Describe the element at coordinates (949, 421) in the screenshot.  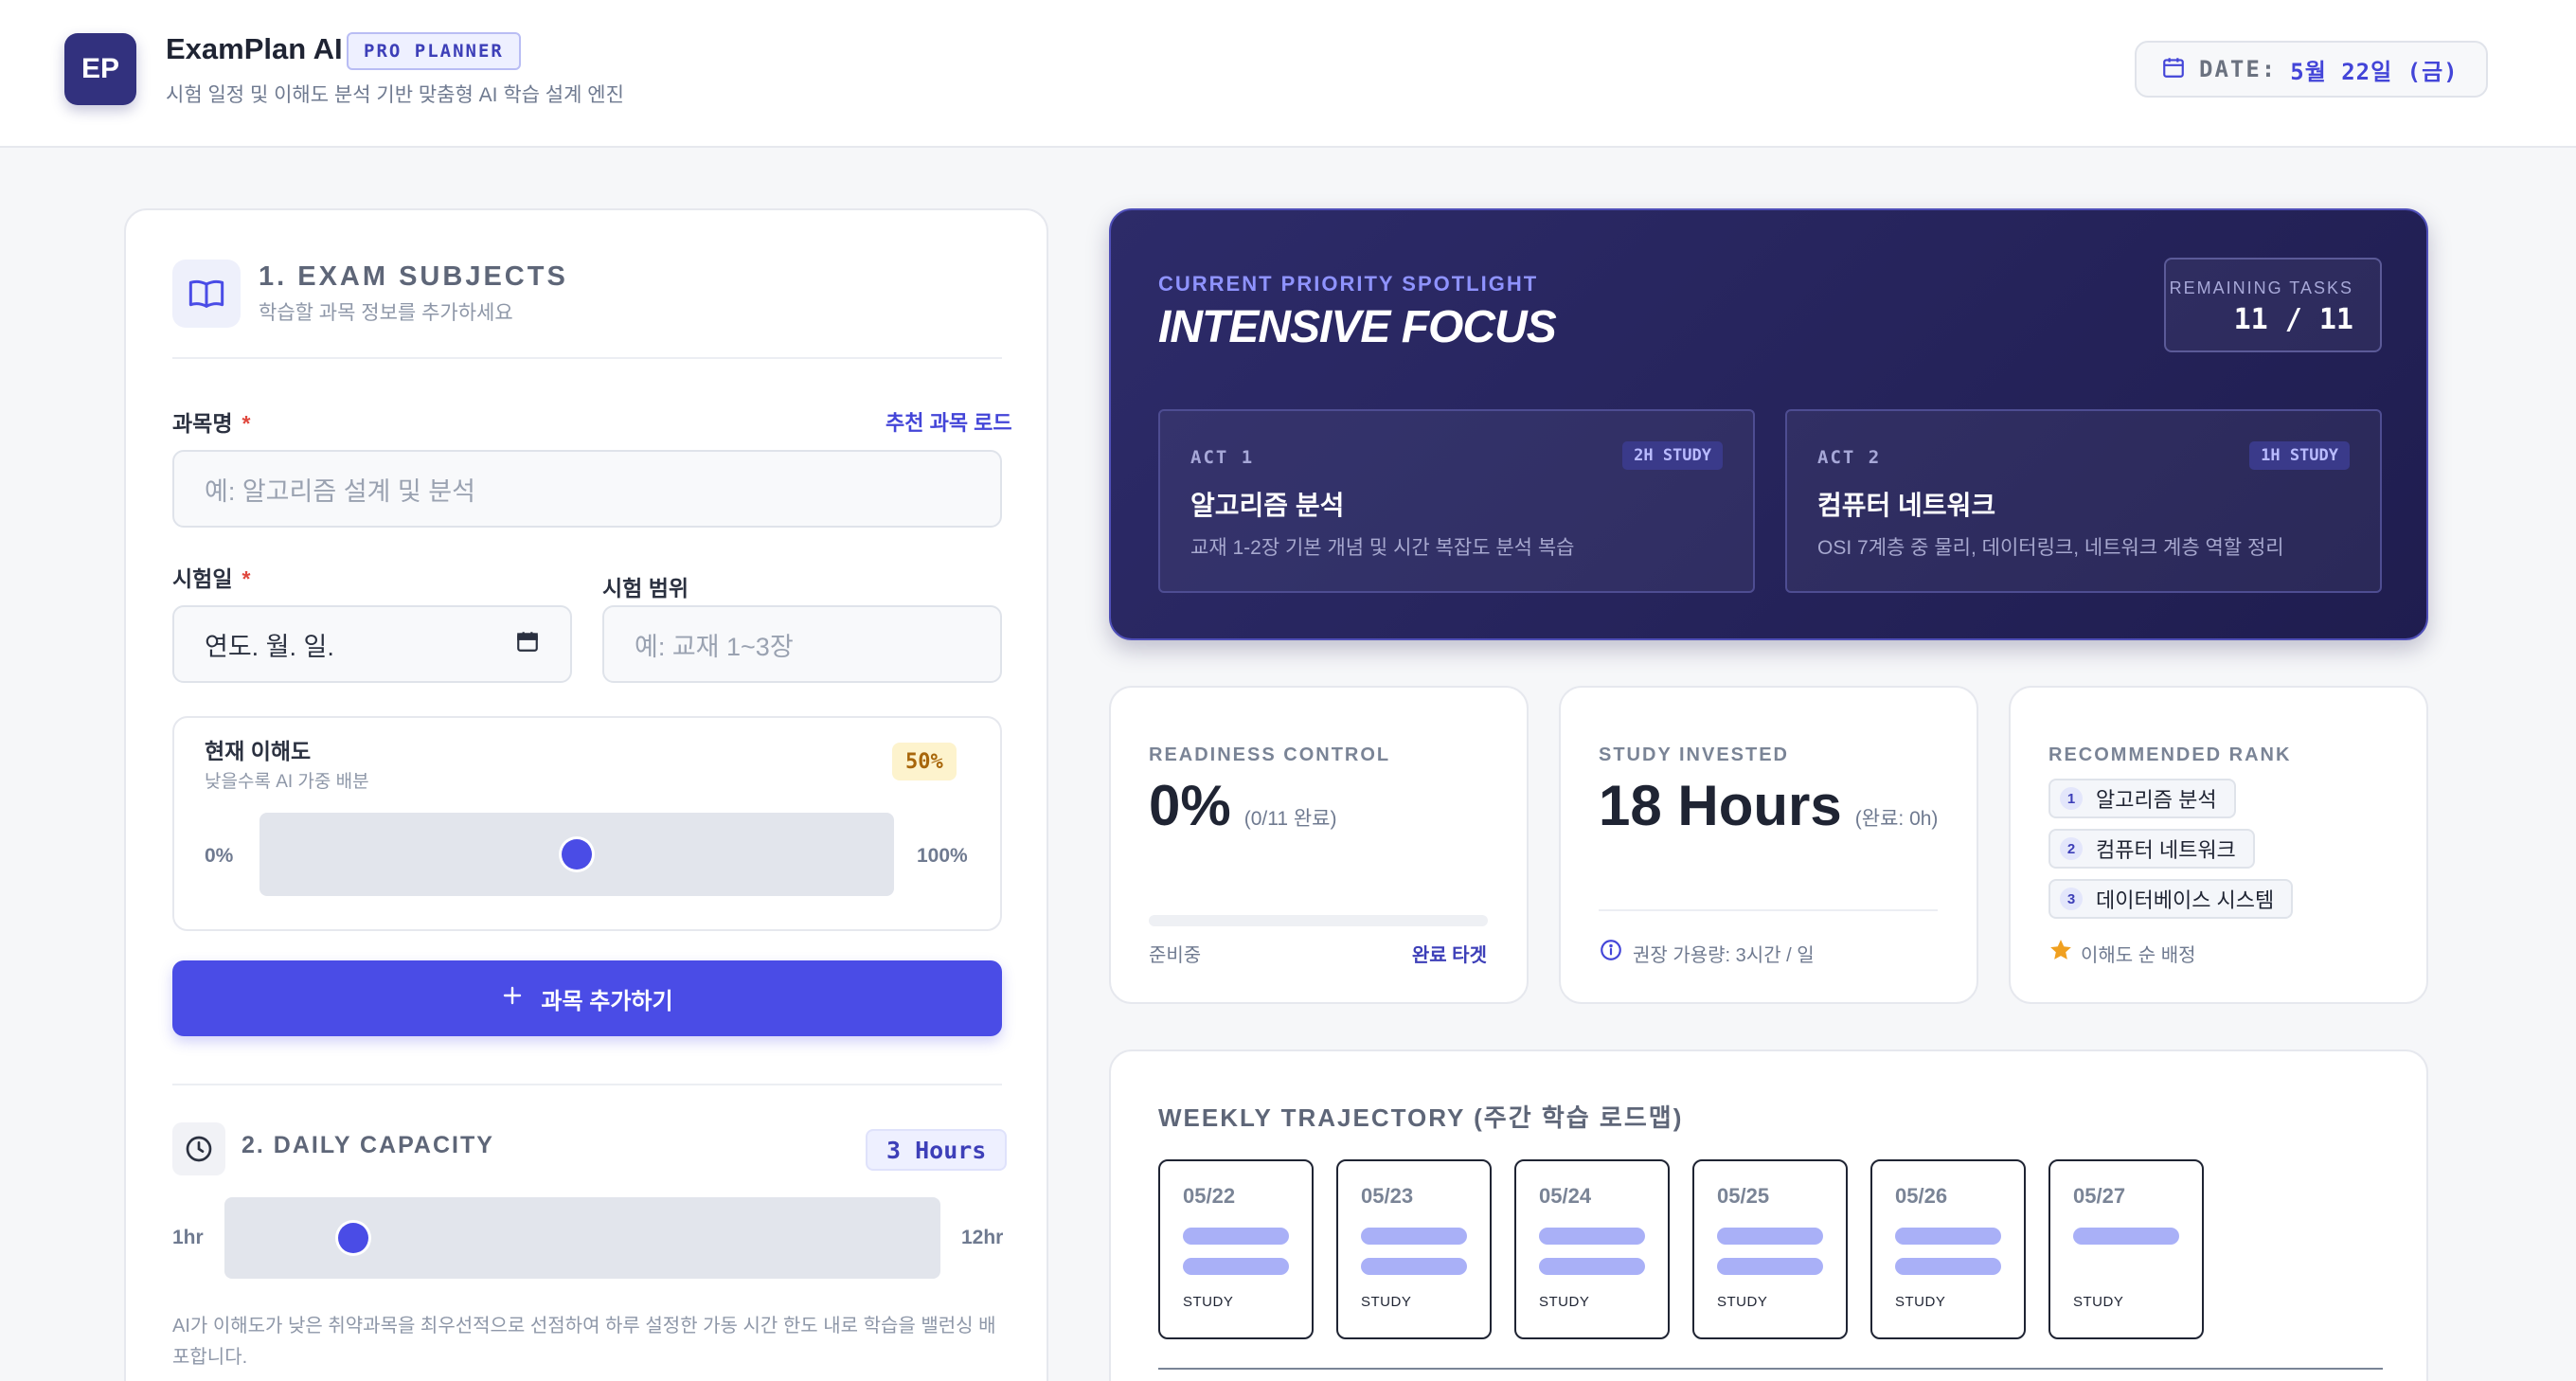
I see `load-recommended-link: 추천 과목 로드` at that location.